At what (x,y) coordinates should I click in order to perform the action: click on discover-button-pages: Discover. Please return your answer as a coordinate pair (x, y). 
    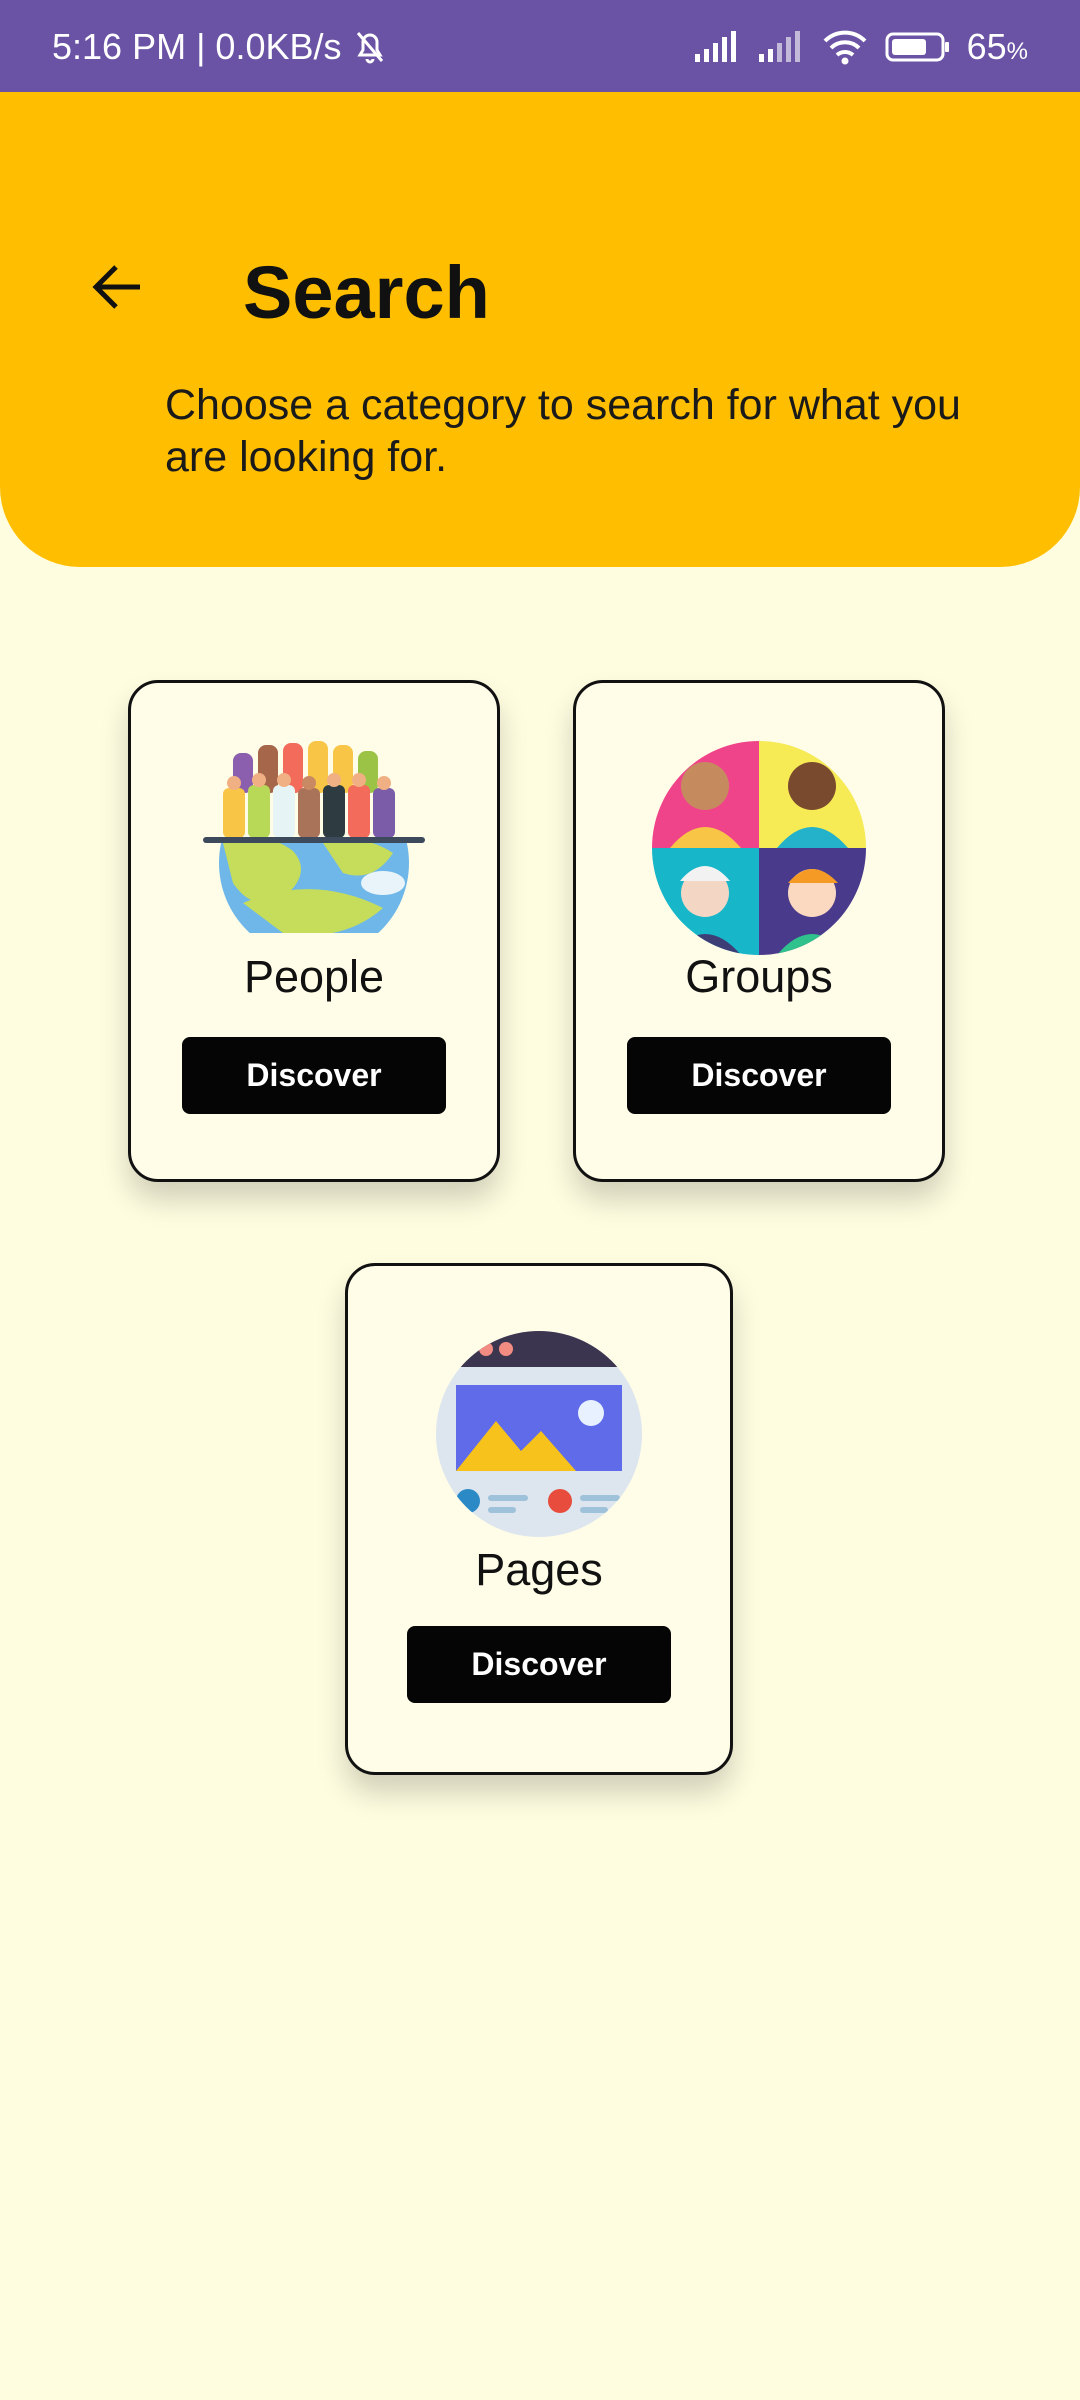
    Looking at the image, I should click on (539, 1664).